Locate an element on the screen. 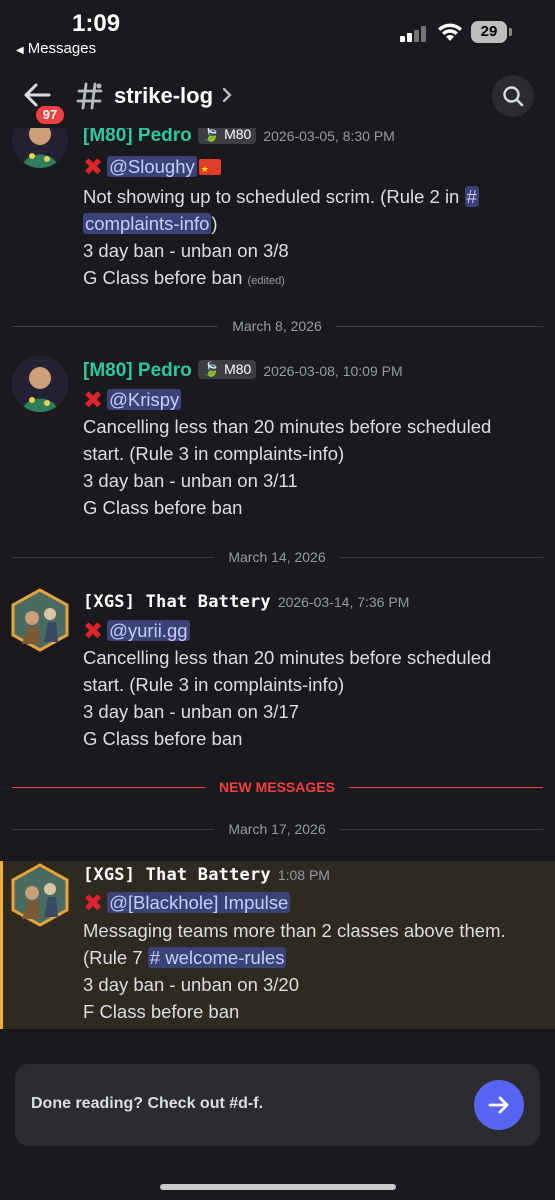 This screenshot has width=555, height=1200. message-text: 3 day ban - unban on 3/20 is located at coordinates (191, 984).